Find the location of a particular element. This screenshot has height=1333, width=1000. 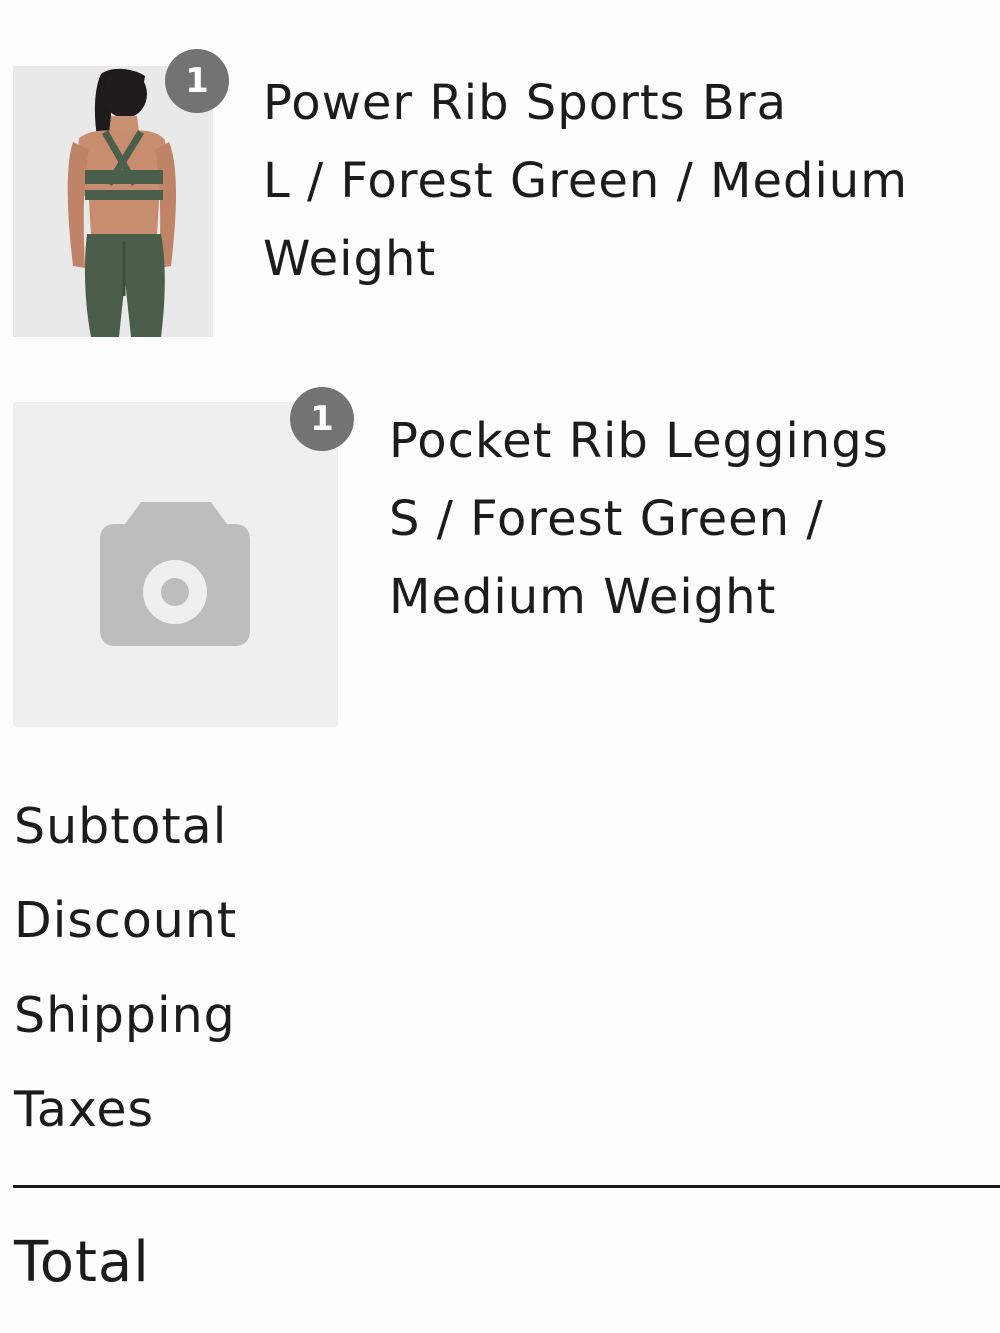

shipping-label: Shipping is located at coordinates (125, 1015).